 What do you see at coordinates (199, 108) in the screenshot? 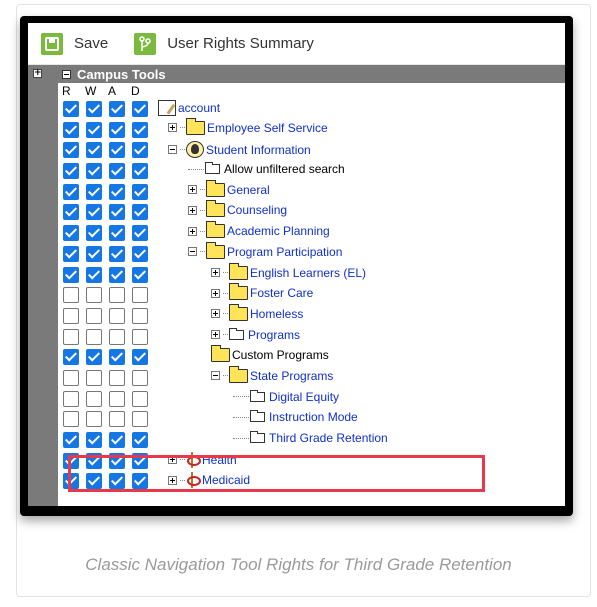
I see `tree-node-label: account` at bounding box center [199, 108].